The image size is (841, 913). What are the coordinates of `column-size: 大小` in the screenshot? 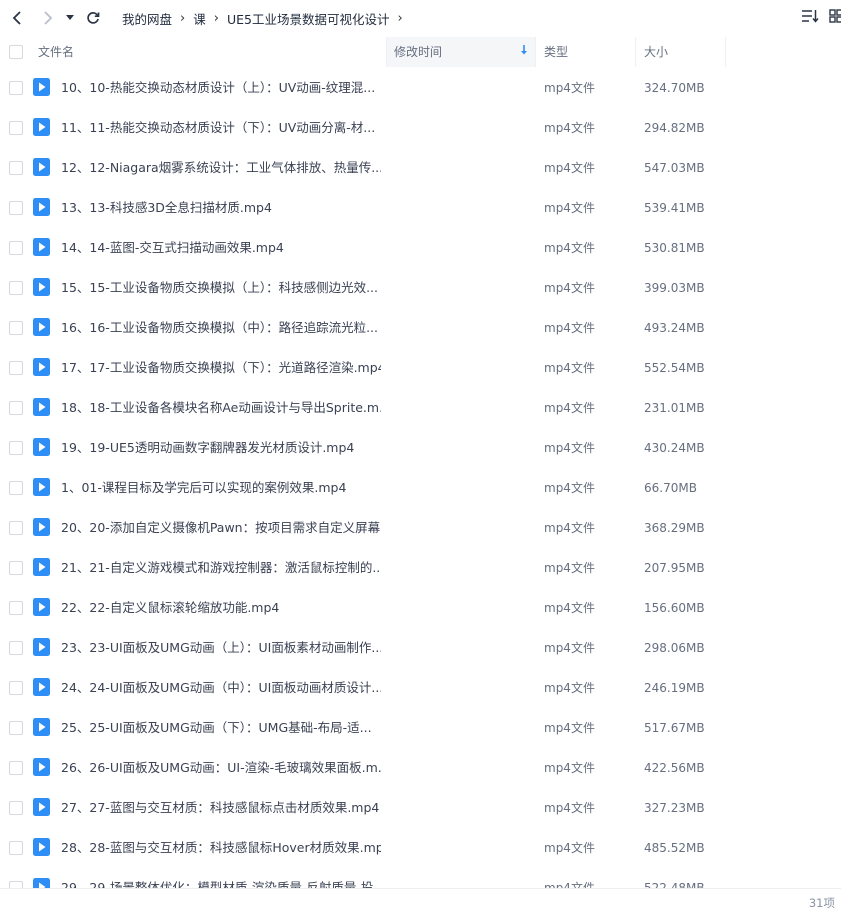 It's located at (656, 52).